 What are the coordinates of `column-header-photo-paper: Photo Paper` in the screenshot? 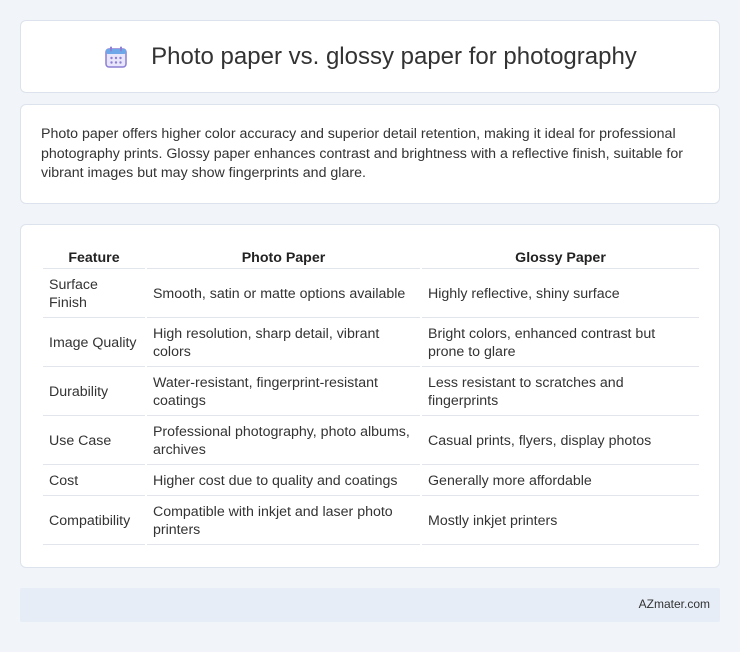 It's located at (283, 258).